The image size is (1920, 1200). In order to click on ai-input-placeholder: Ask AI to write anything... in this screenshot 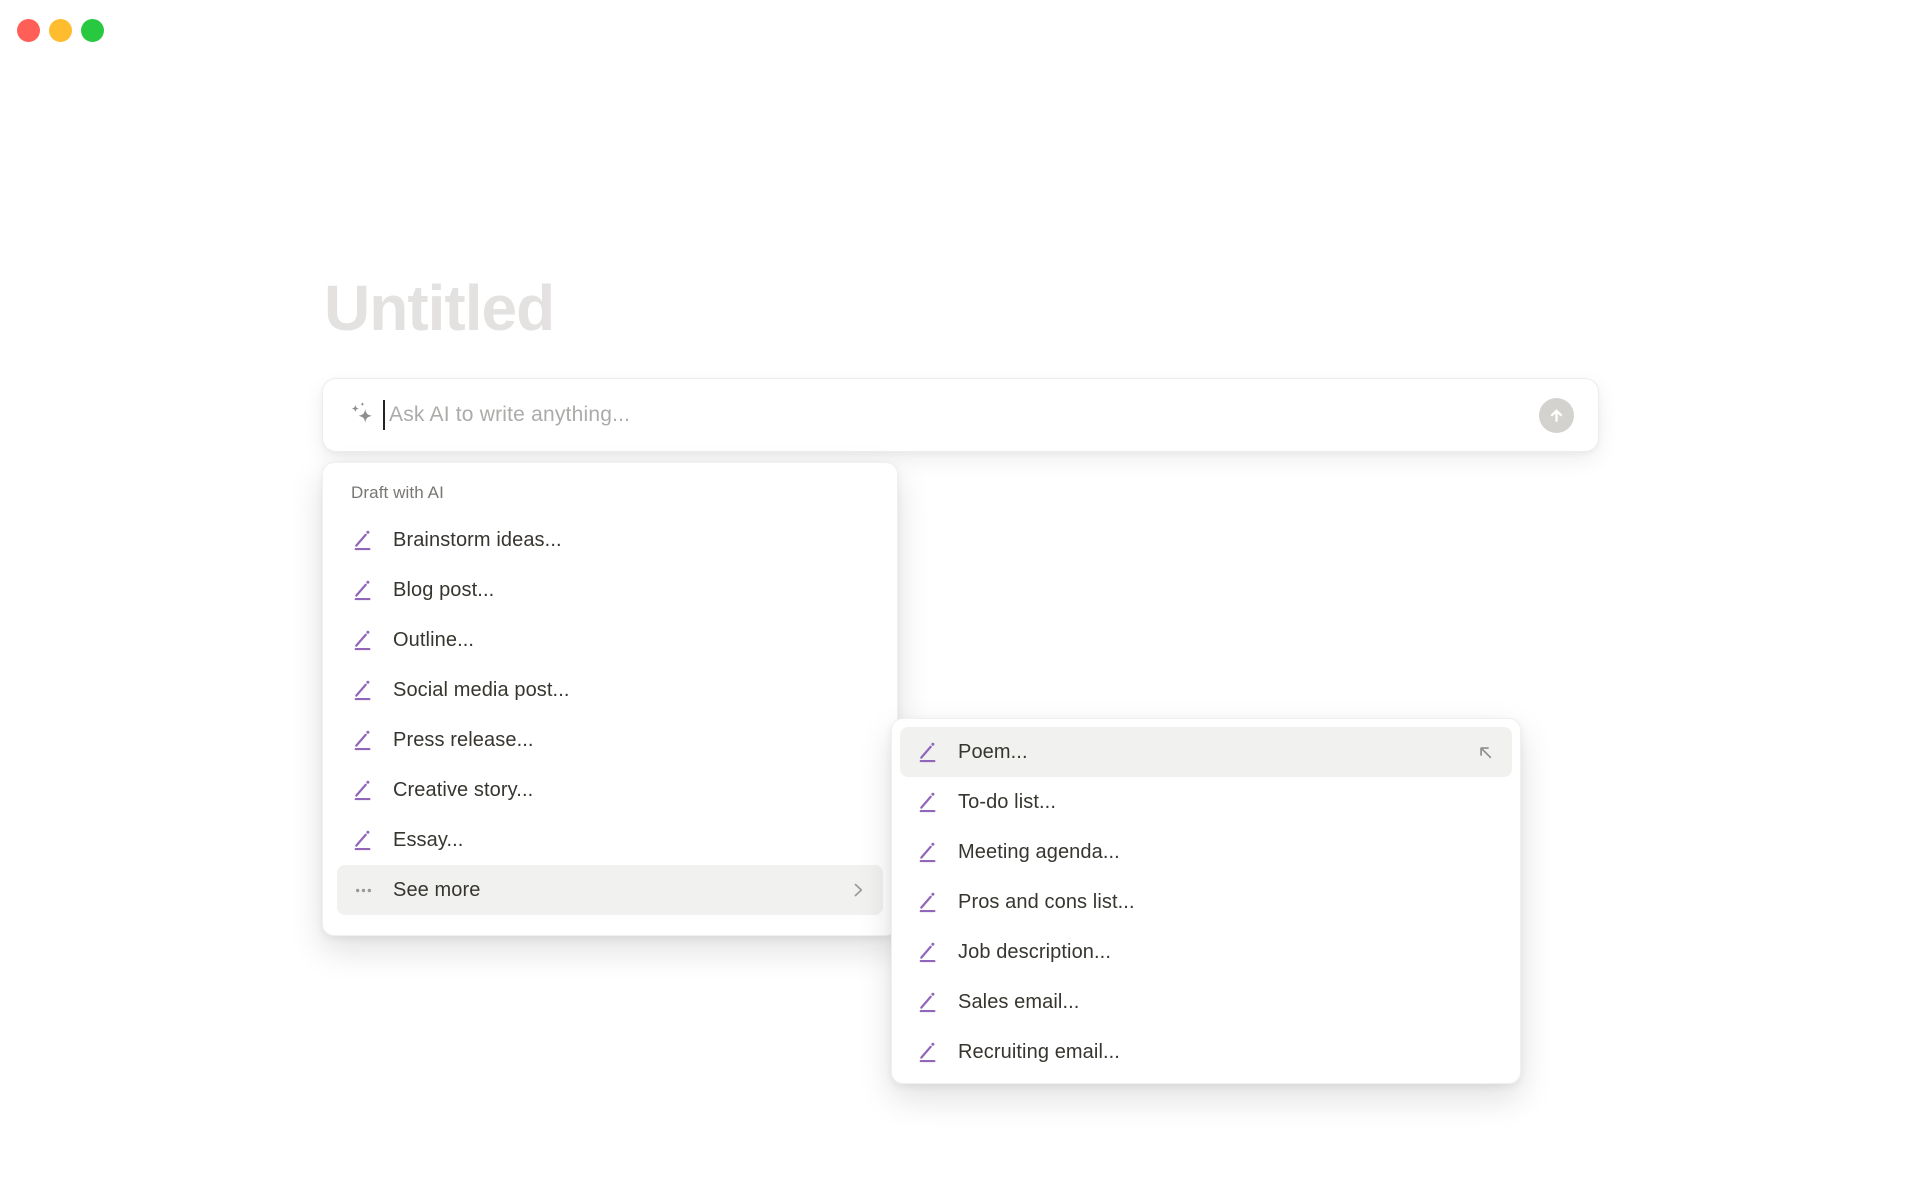, I will do `click(510, 414)`.